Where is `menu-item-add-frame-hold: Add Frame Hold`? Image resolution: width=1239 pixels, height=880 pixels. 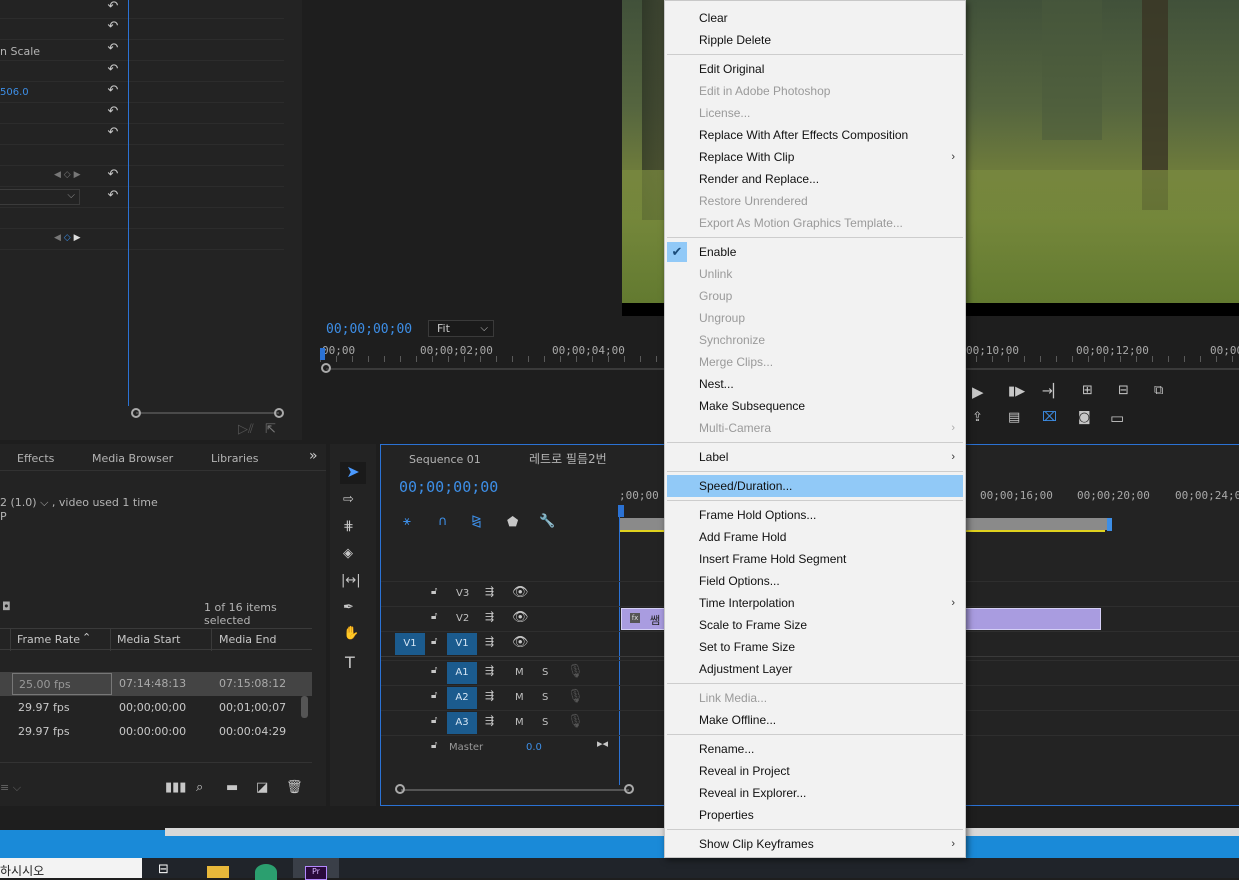
menu-item-add-frame-hold: Add Frame Hold is located at coordinates (815, 537).